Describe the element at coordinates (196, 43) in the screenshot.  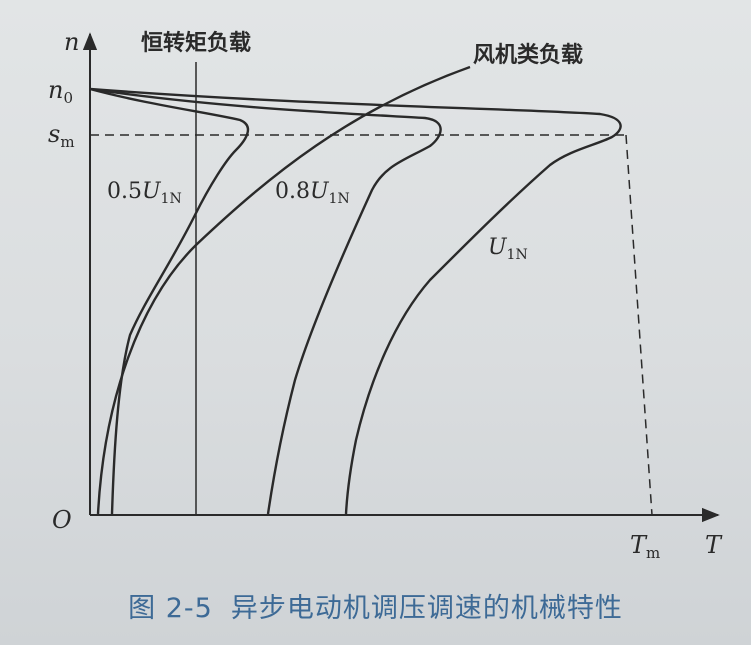
I see `constant-torque-load-label: 恒转矩负载` at that location.